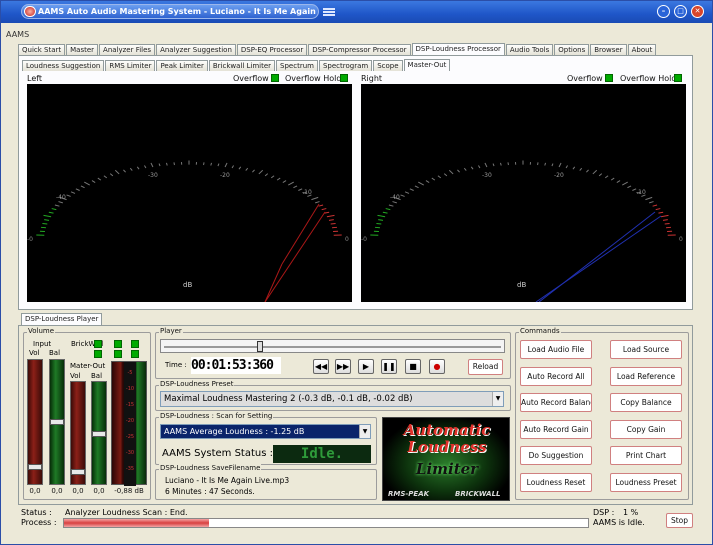  Describe the element at coordinates (130, 424) in the screenshot. I see `level-scale: -5 -10 -15 -20 -25 -30 -35` at that location.